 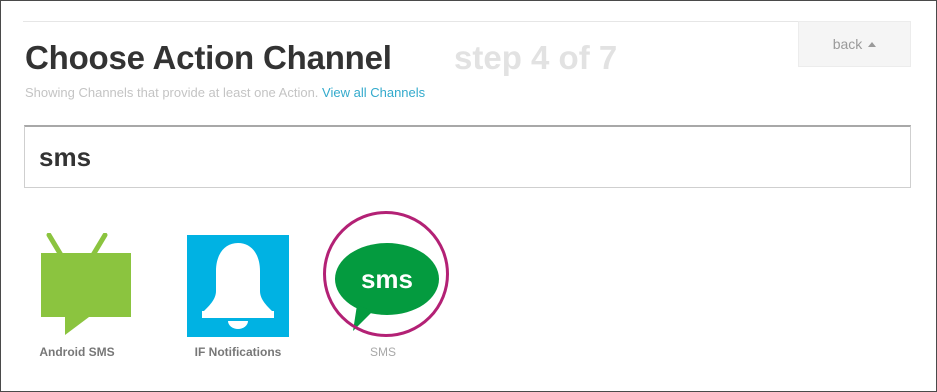 I want to click on channel-label: SMS, so click(x=382, y=352).